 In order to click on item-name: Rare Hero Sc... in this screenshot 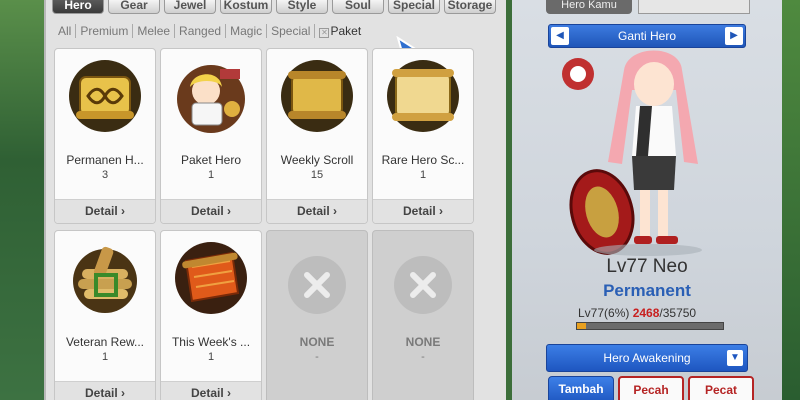, I will do `click(423, 160)`.